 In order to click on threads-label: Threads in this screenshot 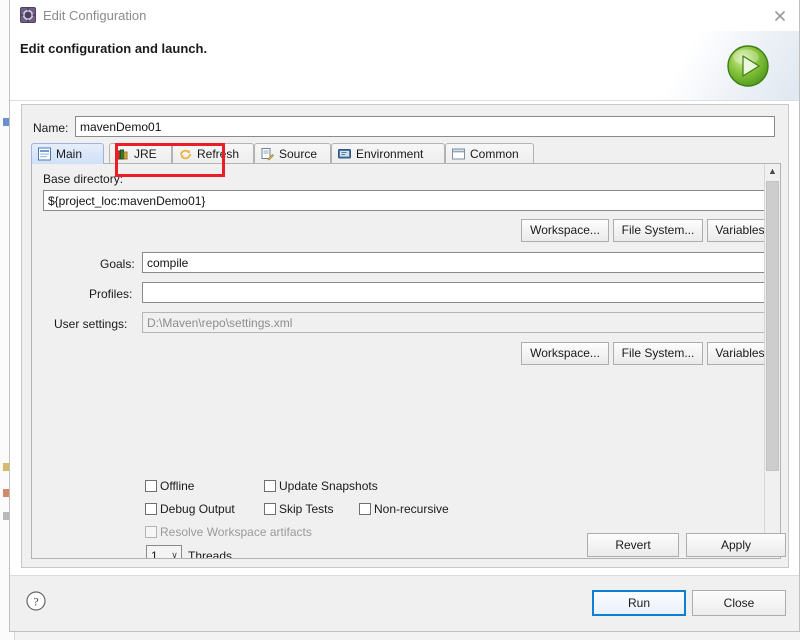, I will do `click(210, 554)`.